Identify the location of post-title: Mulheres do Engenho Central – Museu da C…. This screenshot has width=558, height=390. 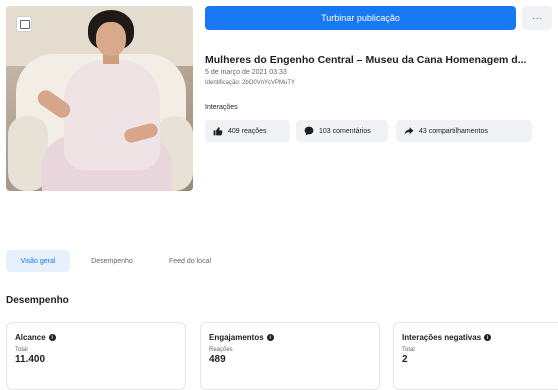
(381, 60).